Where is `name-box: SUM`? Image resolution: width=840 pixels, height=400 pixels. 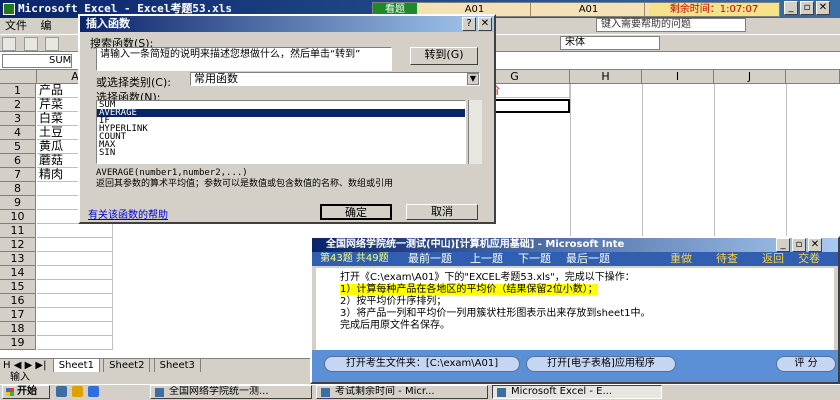
name-box: SUM is located at coordinates (37, 61).